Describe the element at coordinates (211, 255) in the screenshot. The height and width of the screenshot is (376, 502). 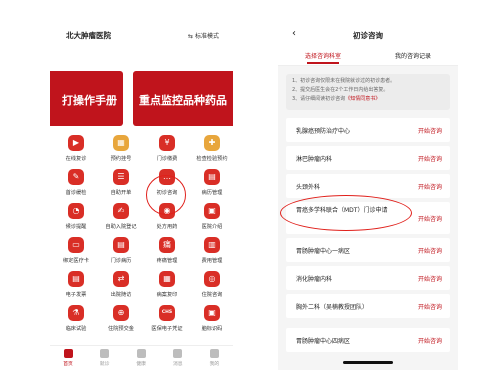
I see `service-item: ▥ 费用管理` at that location.